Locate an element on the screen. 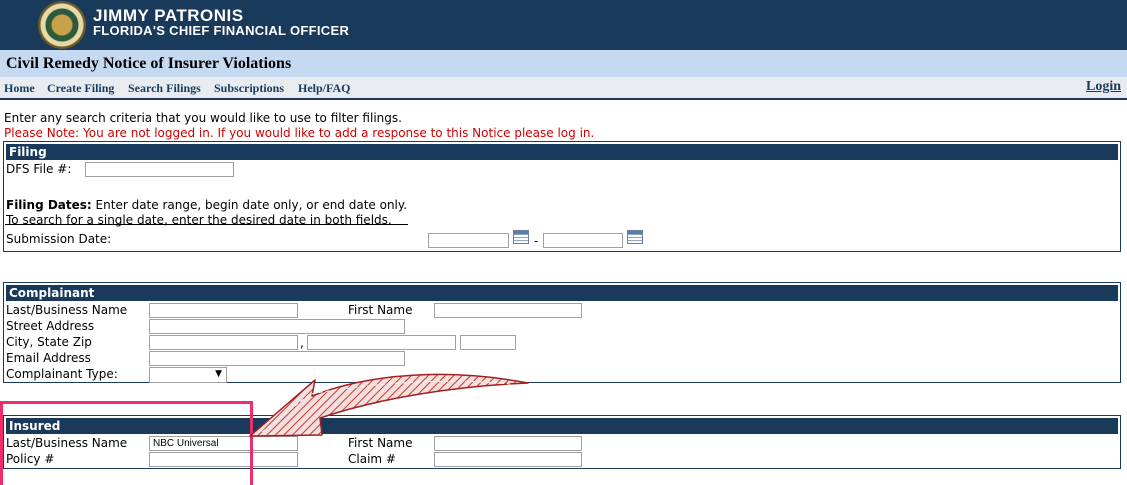 The height and width of the screenshot is (485, 1127). nav-create-filing: Create Filing is located at coordinates (80, 88).